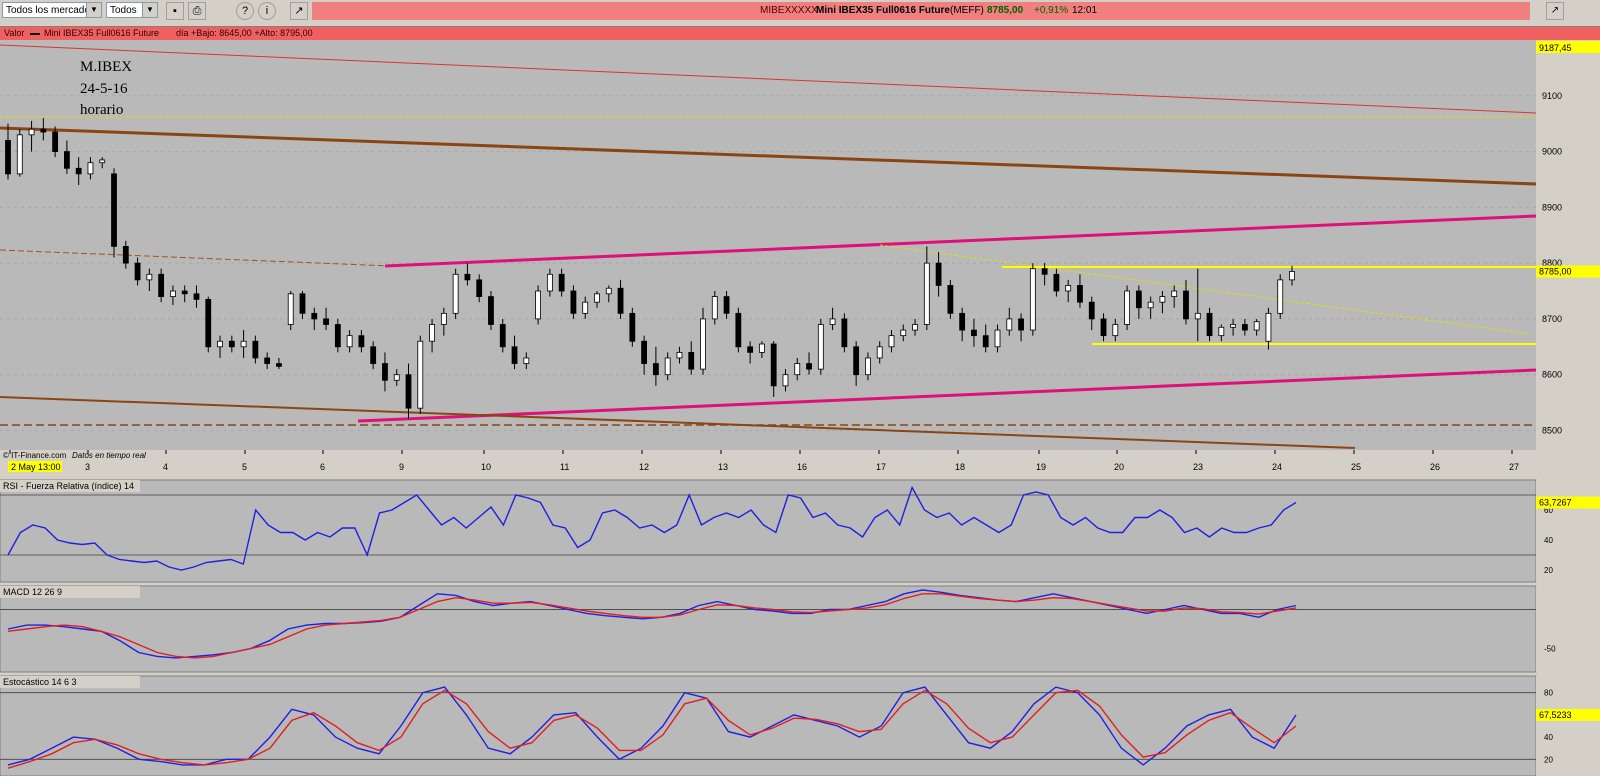 This screenshot has height=776, width=1600. Describe the element at coordinates (802, 467) in the screenshot. I see `date-tick-label: 16` at that location.